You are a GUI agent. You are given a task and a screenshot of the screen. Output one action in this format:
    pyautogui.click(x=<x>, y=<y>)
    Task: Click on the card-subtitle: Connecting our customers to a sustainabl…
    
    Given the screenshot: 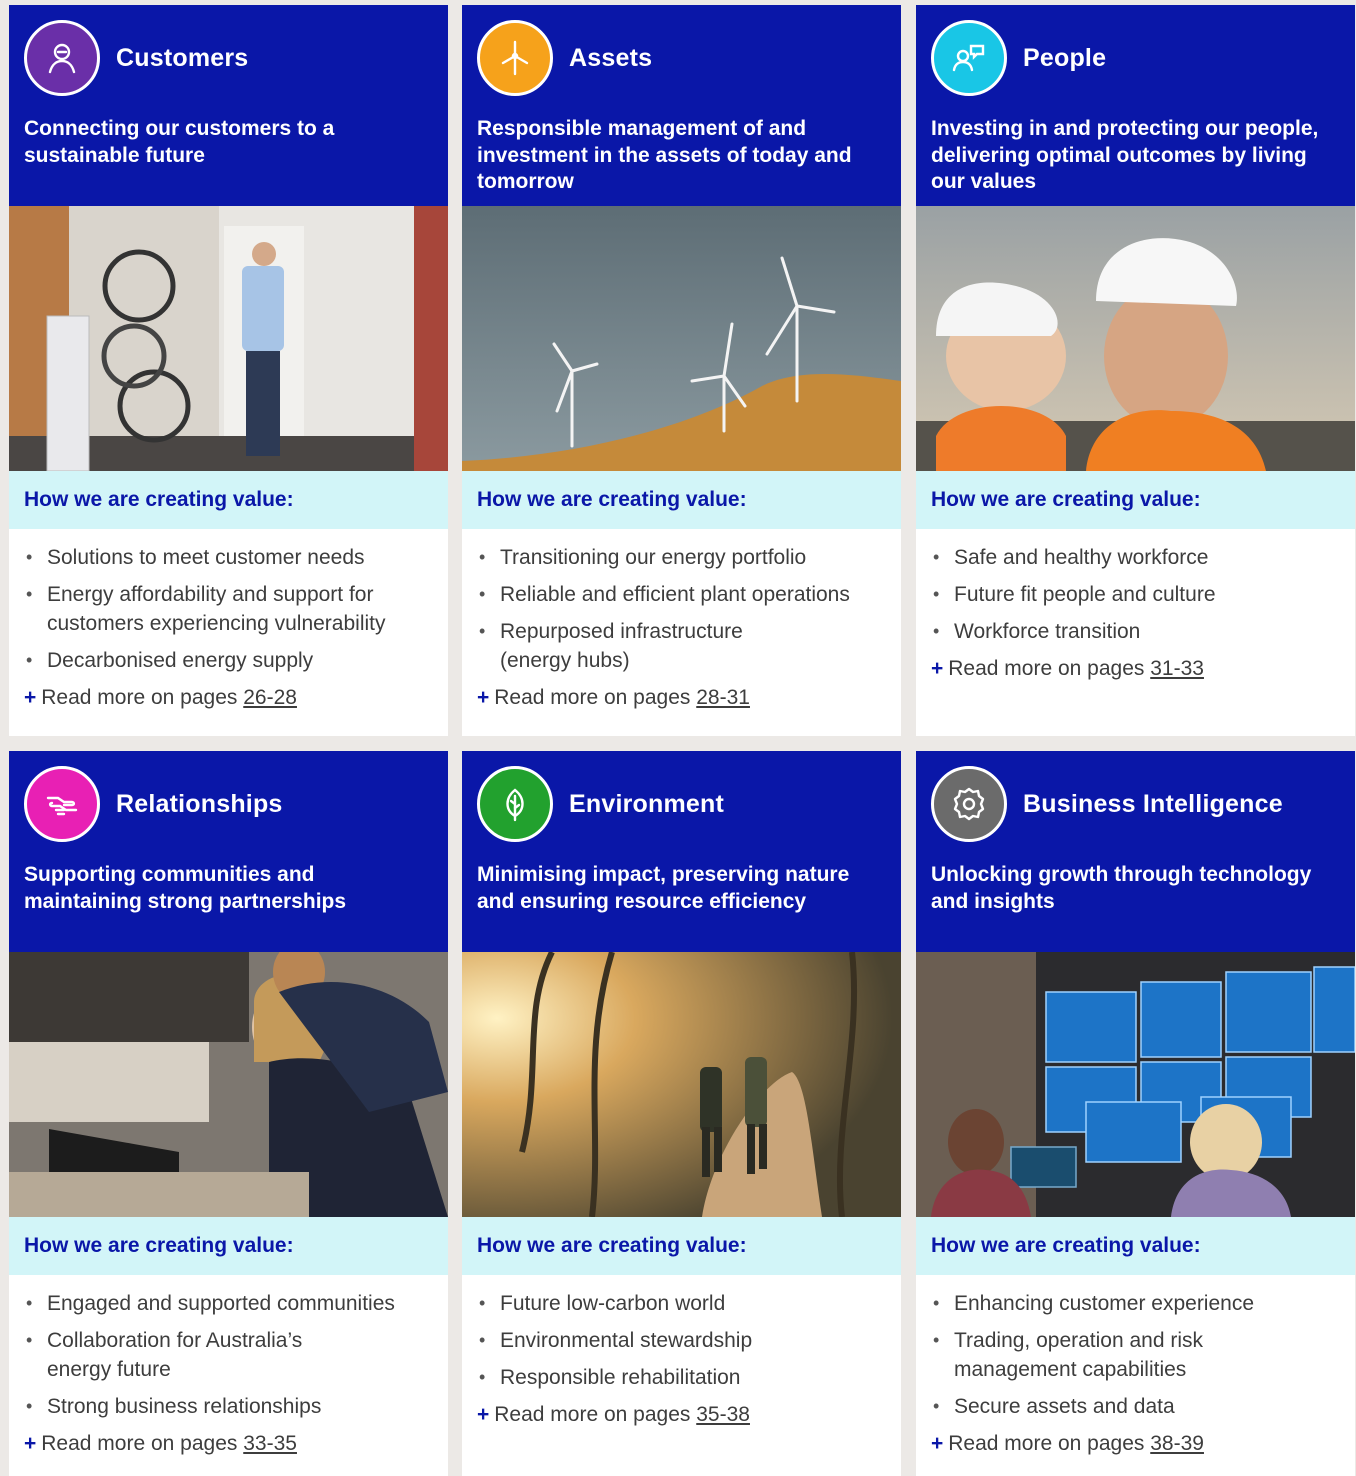 What is the action you would take?
    pyautogui.click(x=179, y=142)
    